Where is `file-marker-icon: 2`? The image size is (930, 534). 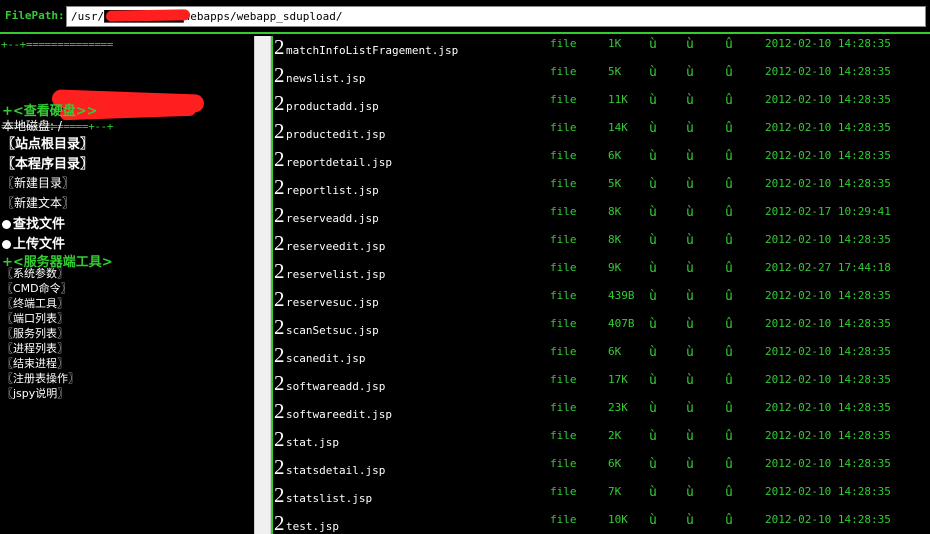 file-marker-icon: 2 is located at coordinates (279, 299).